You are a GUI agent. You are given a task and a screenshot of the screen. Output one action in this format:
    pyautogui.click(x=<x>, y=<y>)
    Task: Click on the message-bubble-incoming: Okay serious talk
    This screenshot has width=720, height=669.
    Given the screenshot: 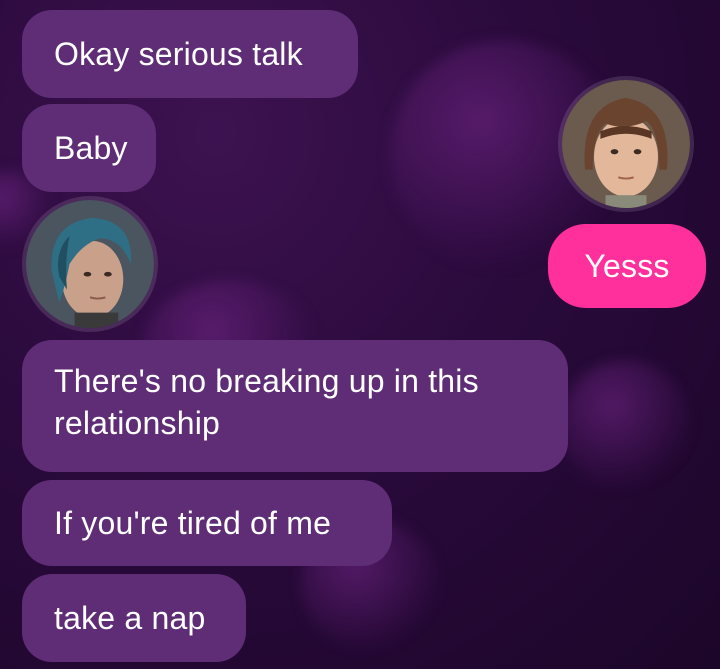 What is the action you would take?
    pyautogui.click(x=190, y=54)
    